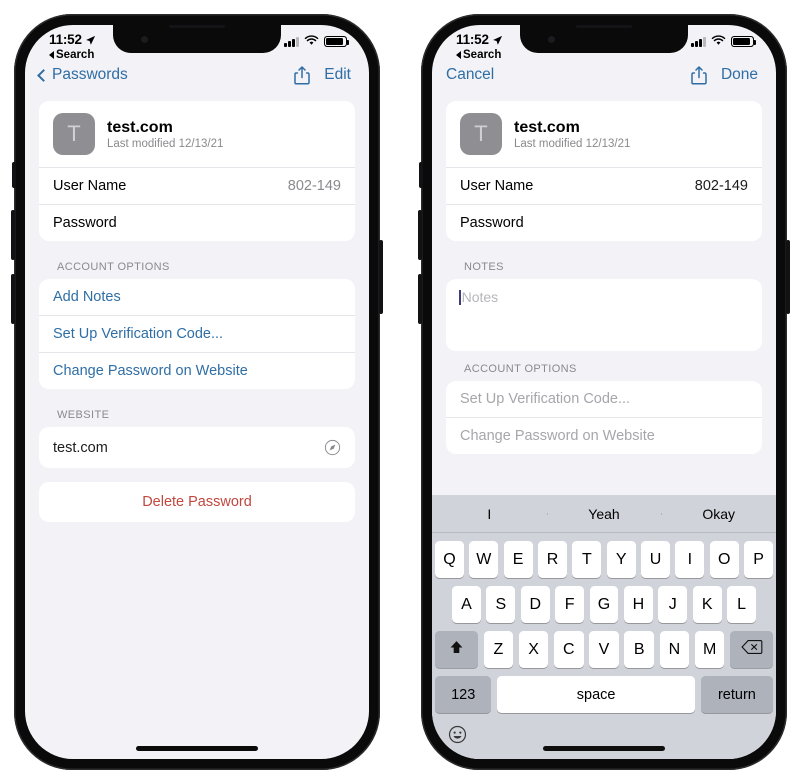  Describe the element at coordinates (457, 734) in the screenshot. I see `emoji-smiley-icon` at that location.